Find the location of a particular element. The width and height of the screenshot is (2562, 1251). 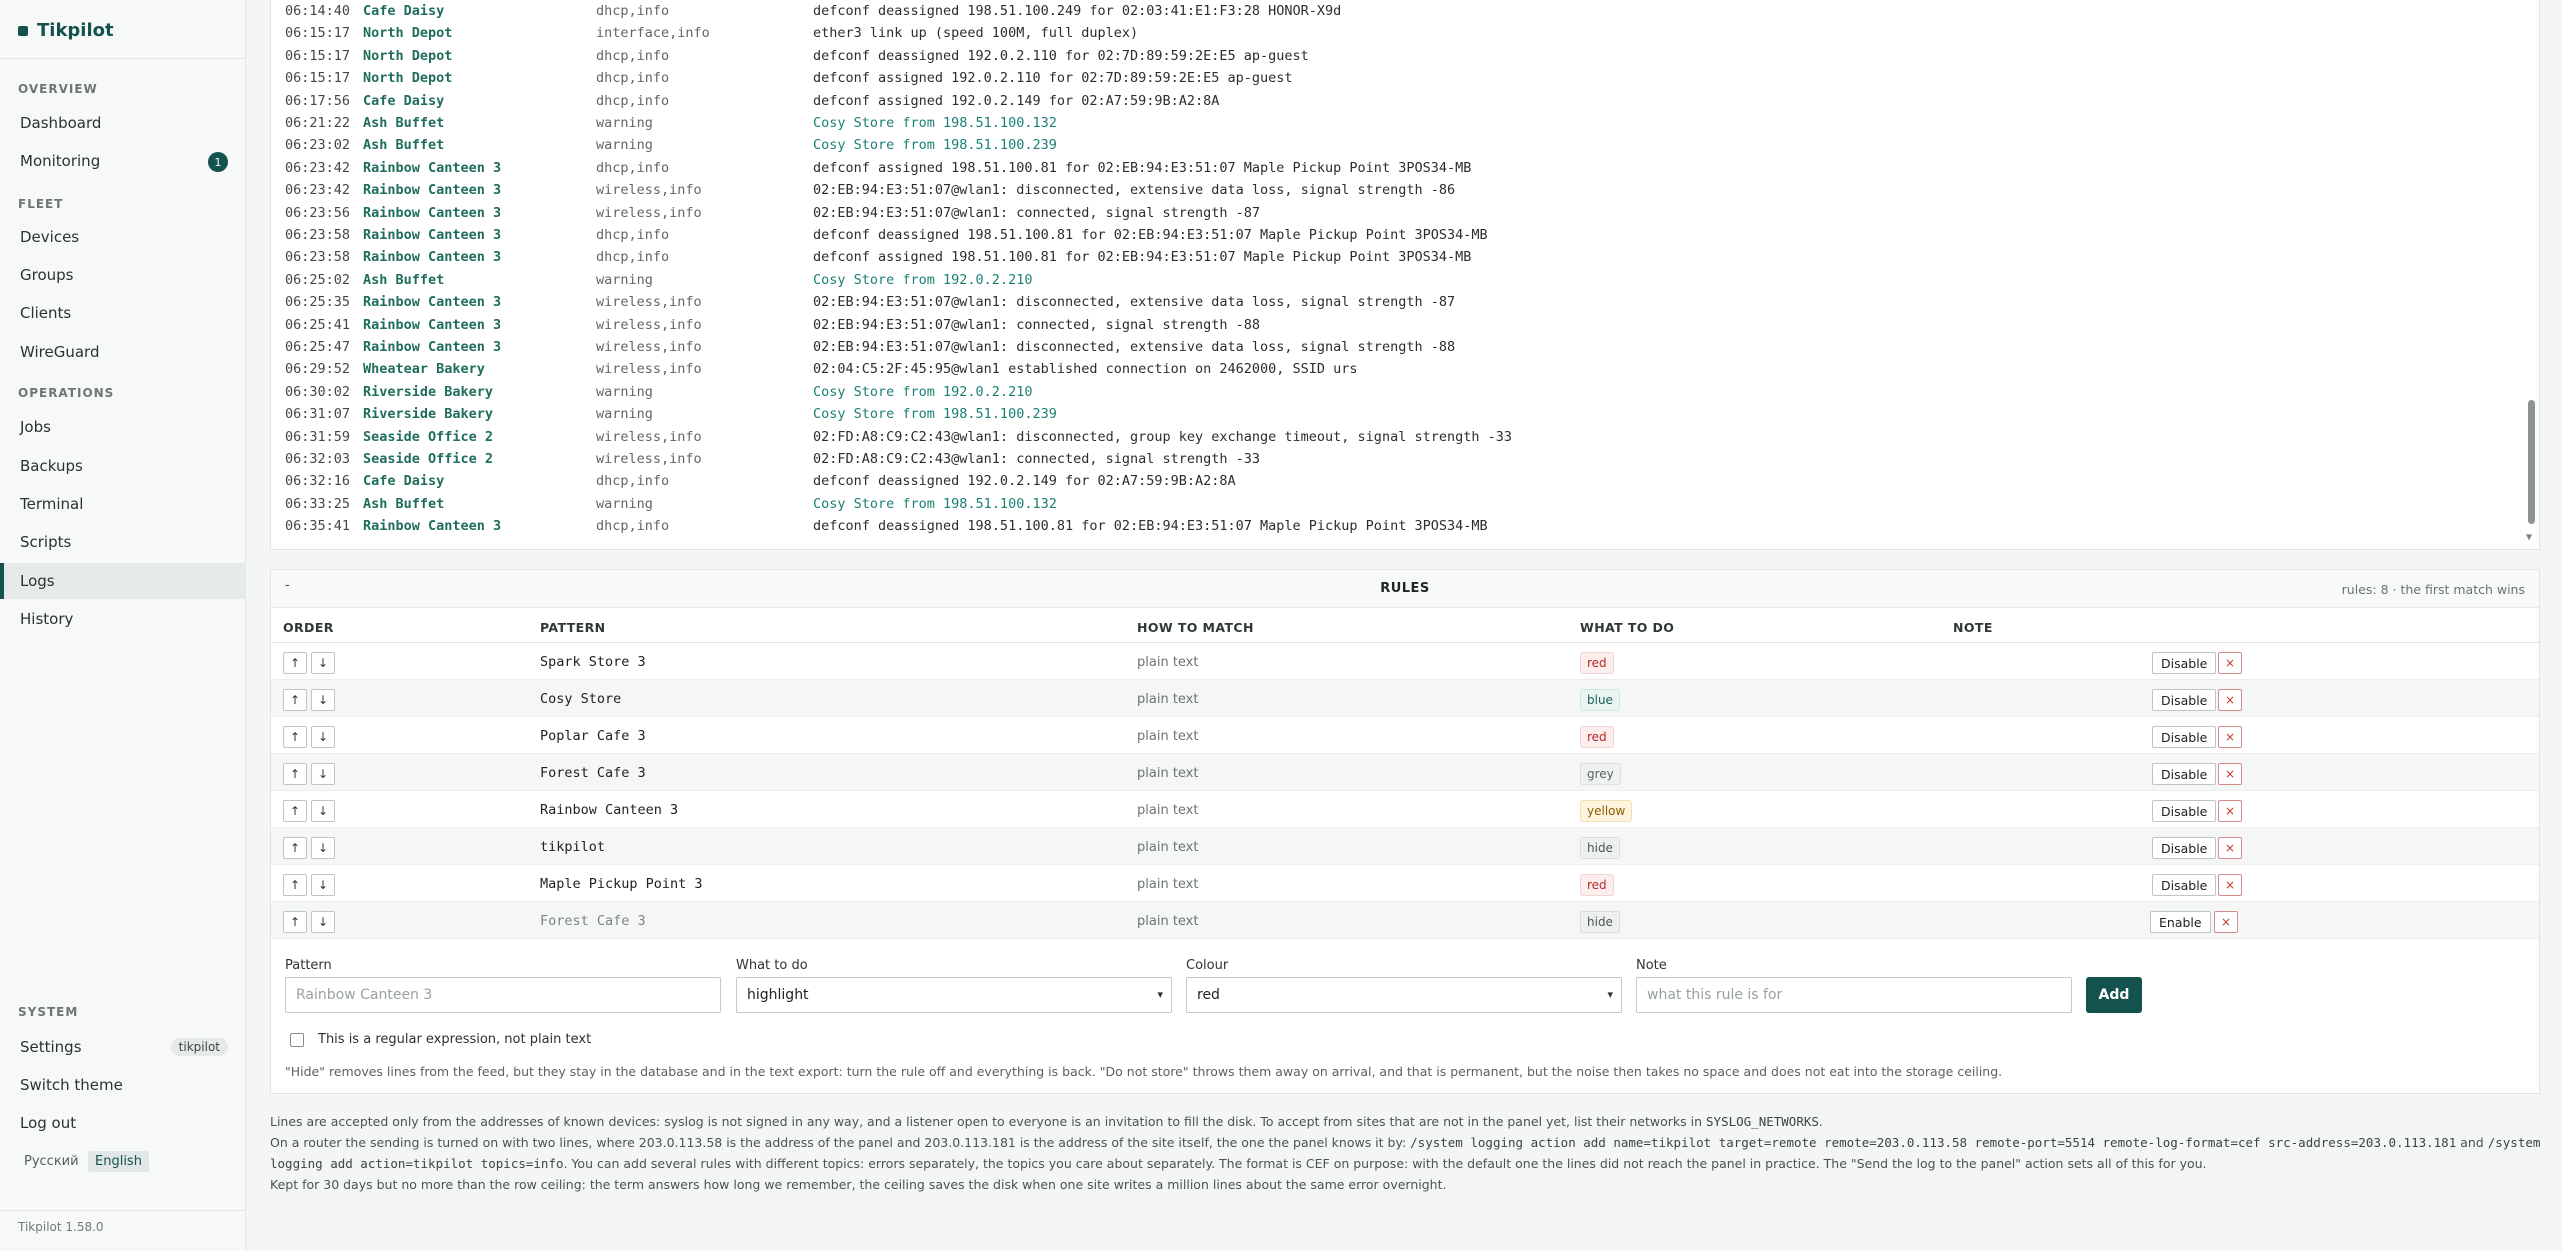

log-out-button: Log out is located at coordinates (123, 1123).